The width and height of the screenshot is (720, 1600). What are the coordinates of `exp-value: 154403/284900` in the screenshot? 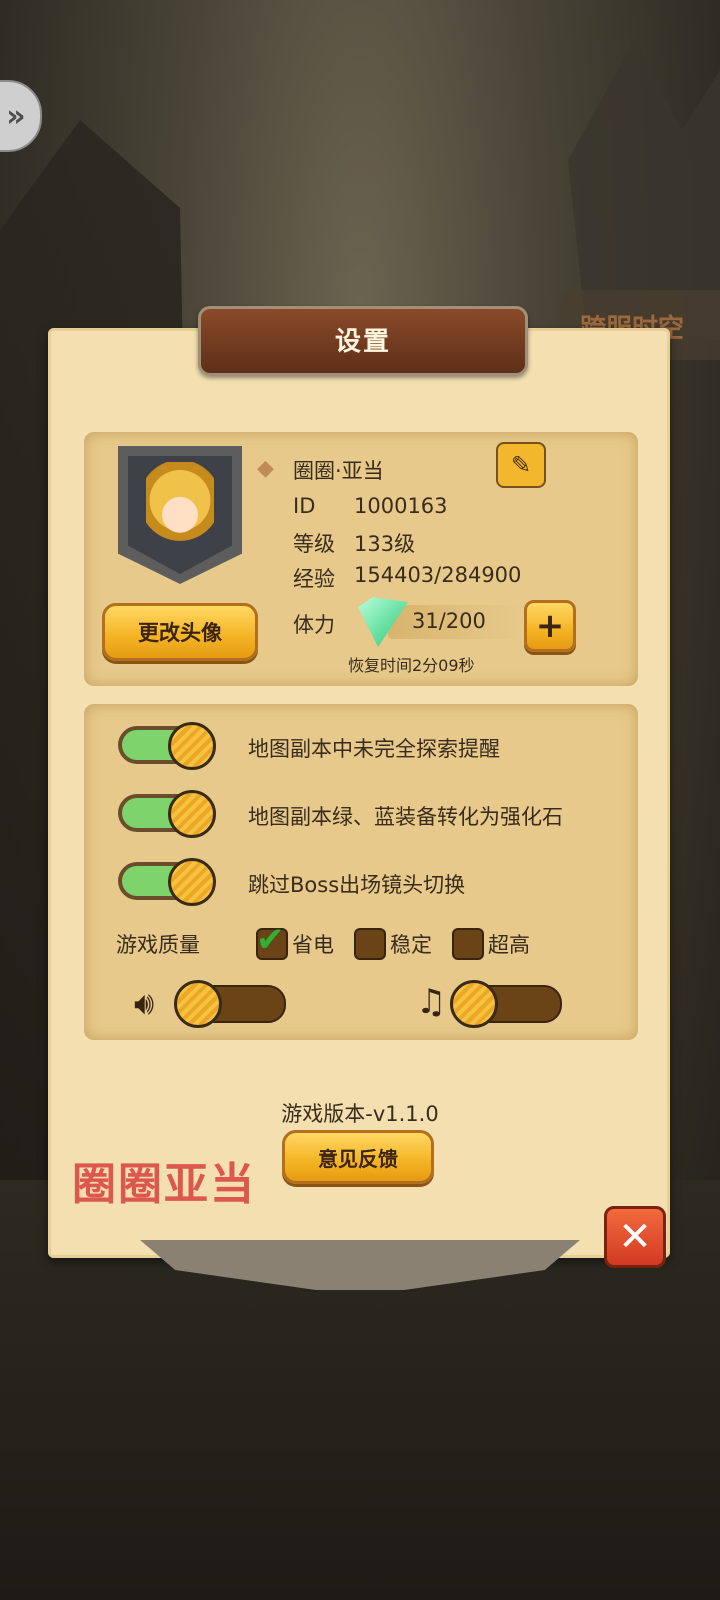 It's located at (438, 575).